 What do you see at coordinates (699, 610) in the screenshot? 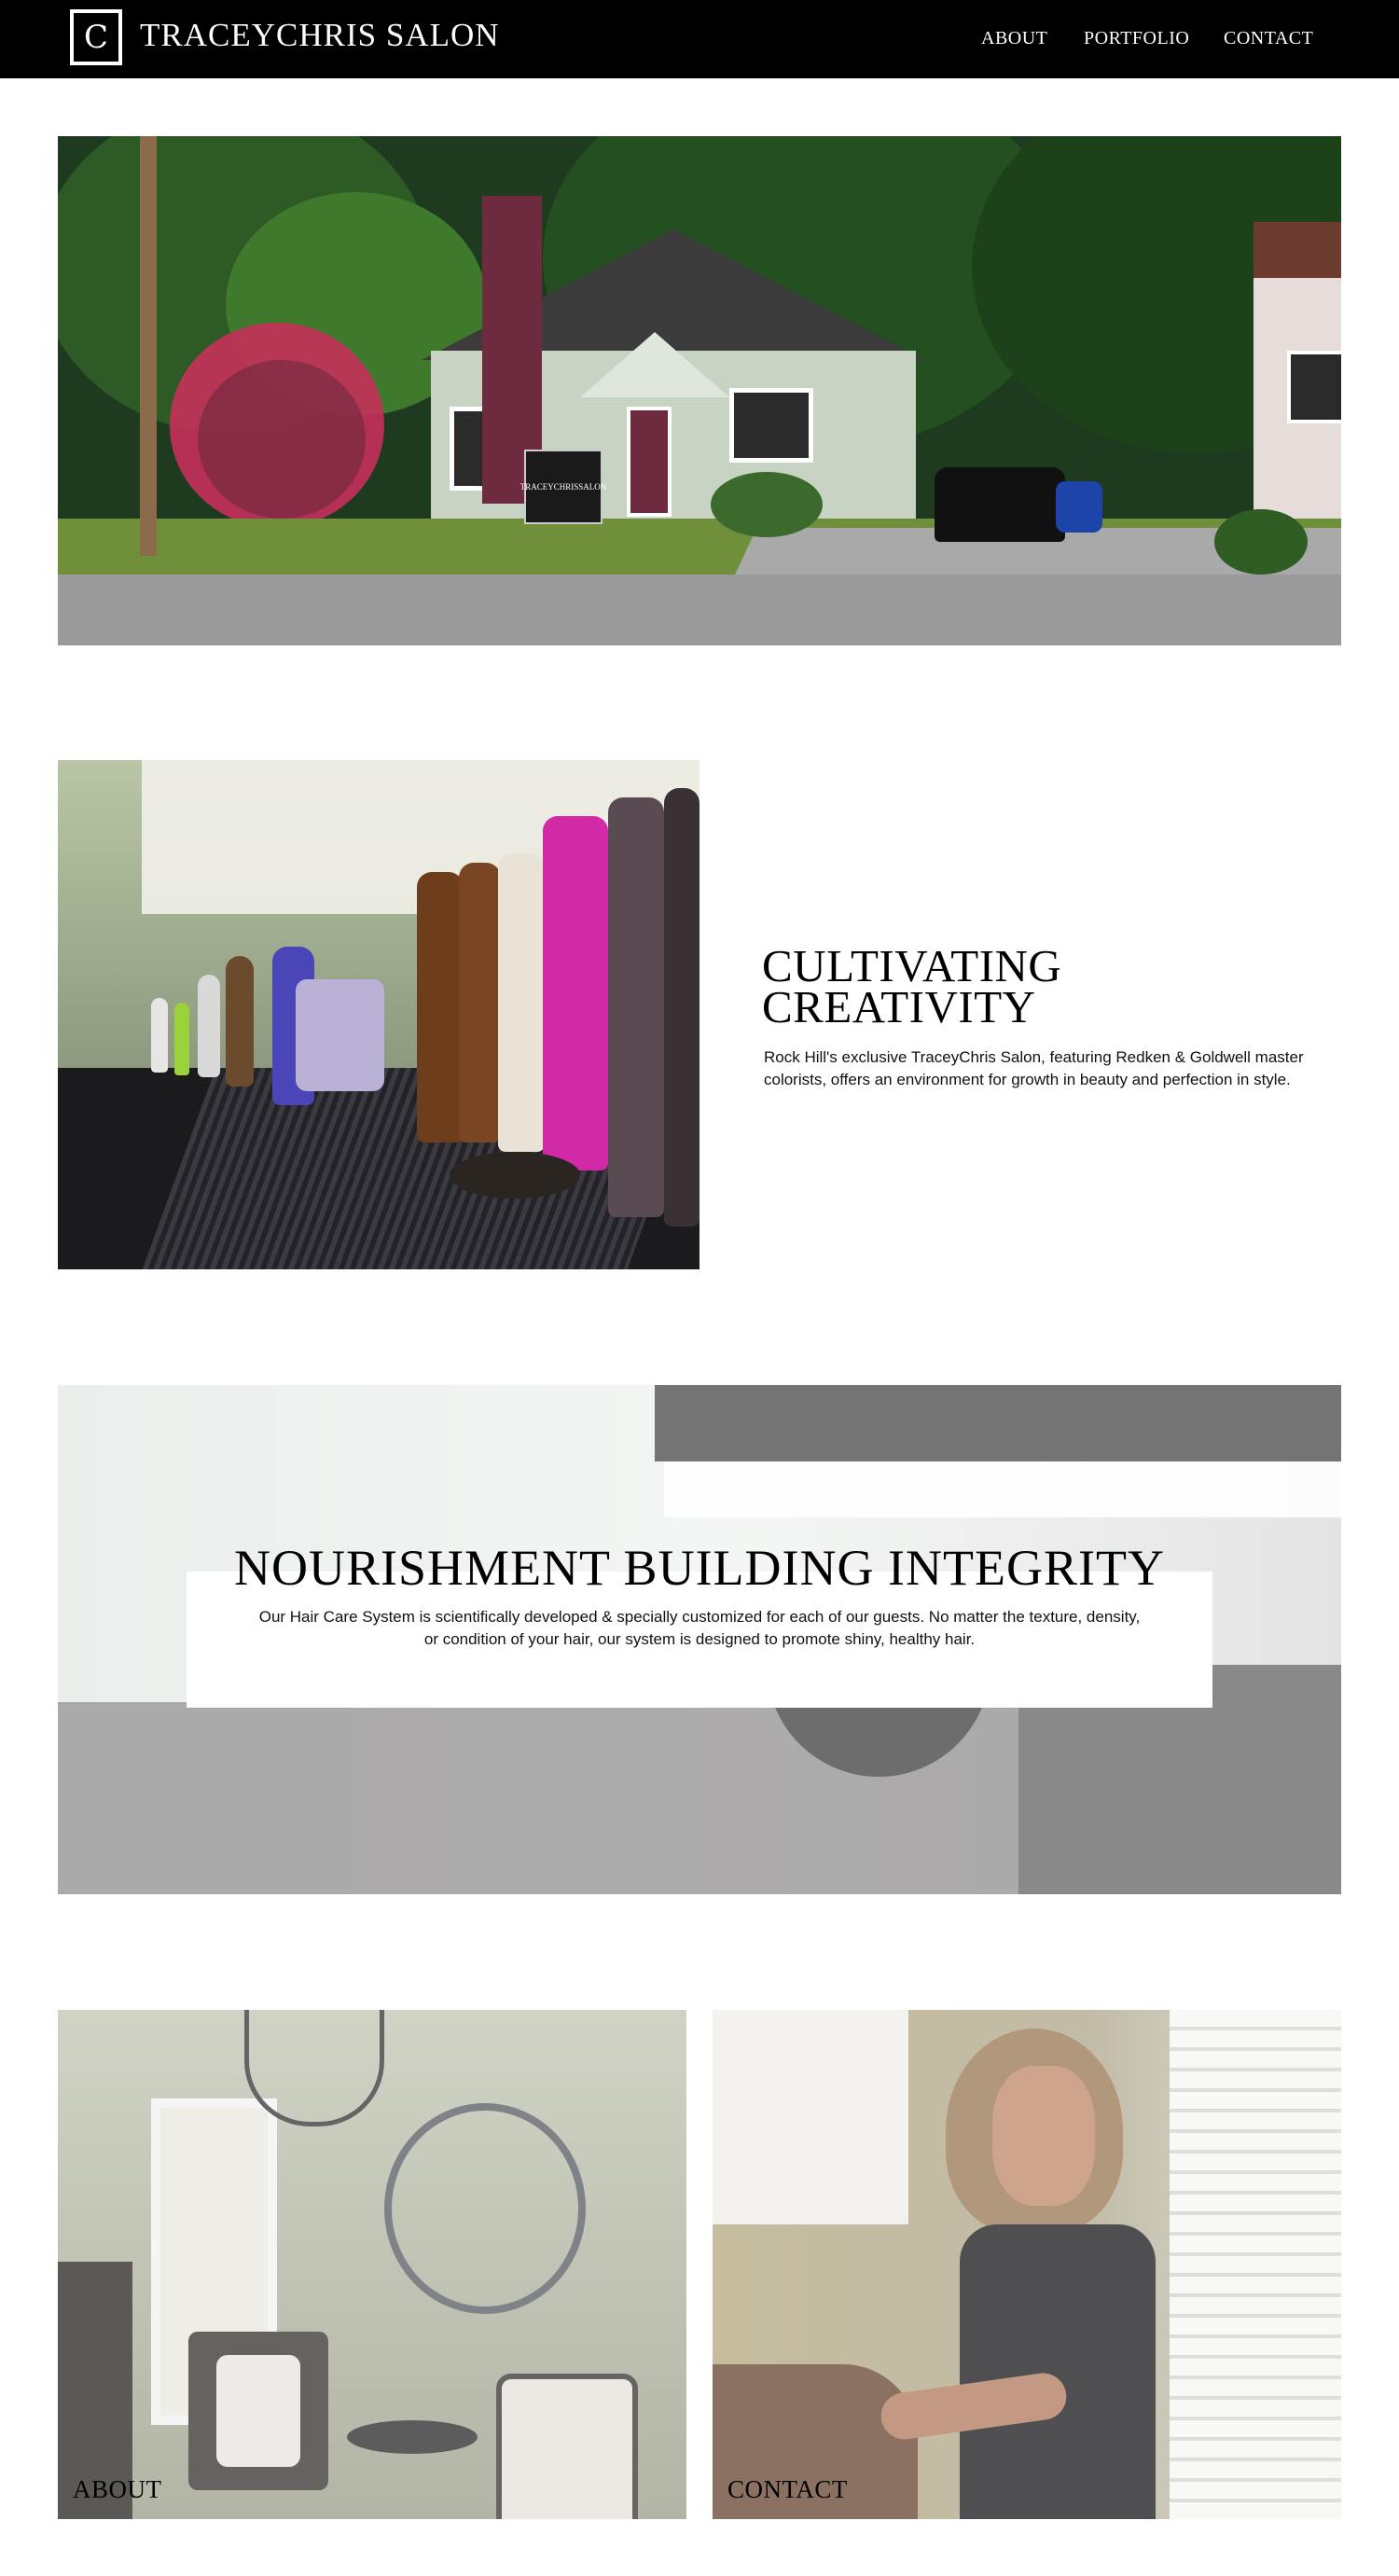
I see `street` at bounding box center [699, 610].